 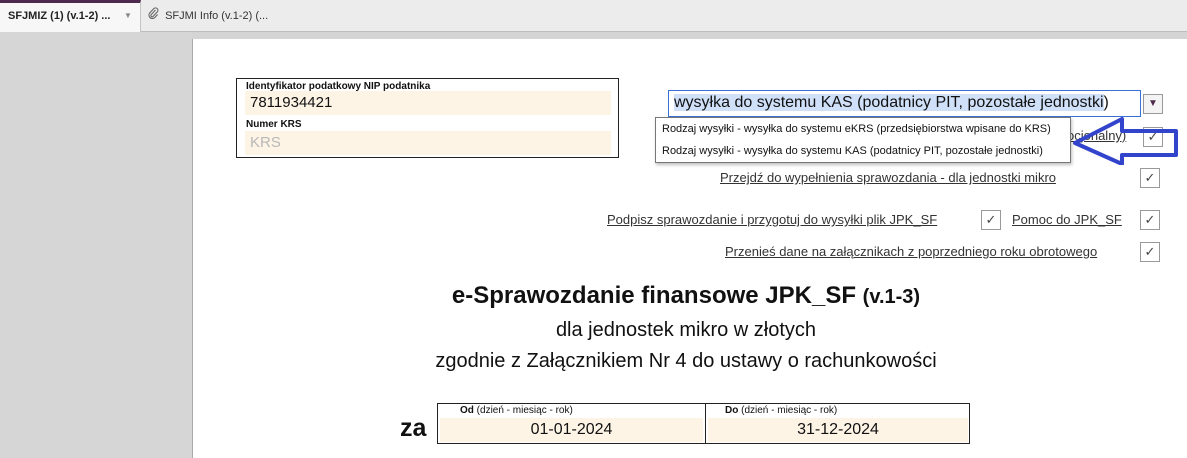 What do you see at coordinates (891, 297) in the screenshot?
I see `document-version: (v.1-3)` at bounding box center [891, 297].